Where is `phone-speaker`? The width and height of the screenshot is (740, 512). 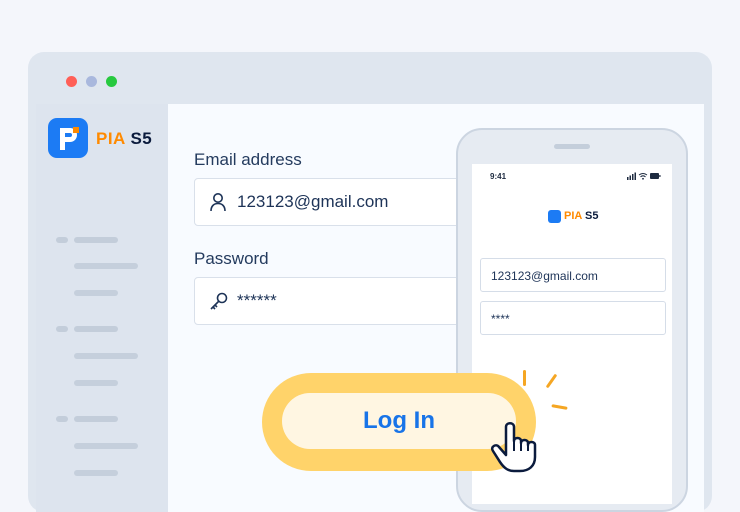
phone-speaker is located at coordinates (572, 146).